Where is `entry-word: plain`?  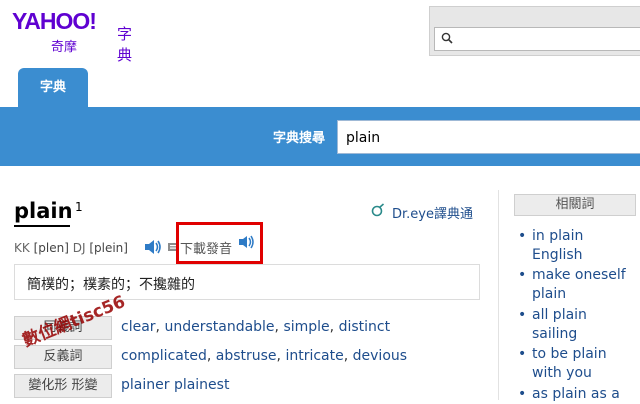 entry-word: plain is located at coordinates (43, 211).